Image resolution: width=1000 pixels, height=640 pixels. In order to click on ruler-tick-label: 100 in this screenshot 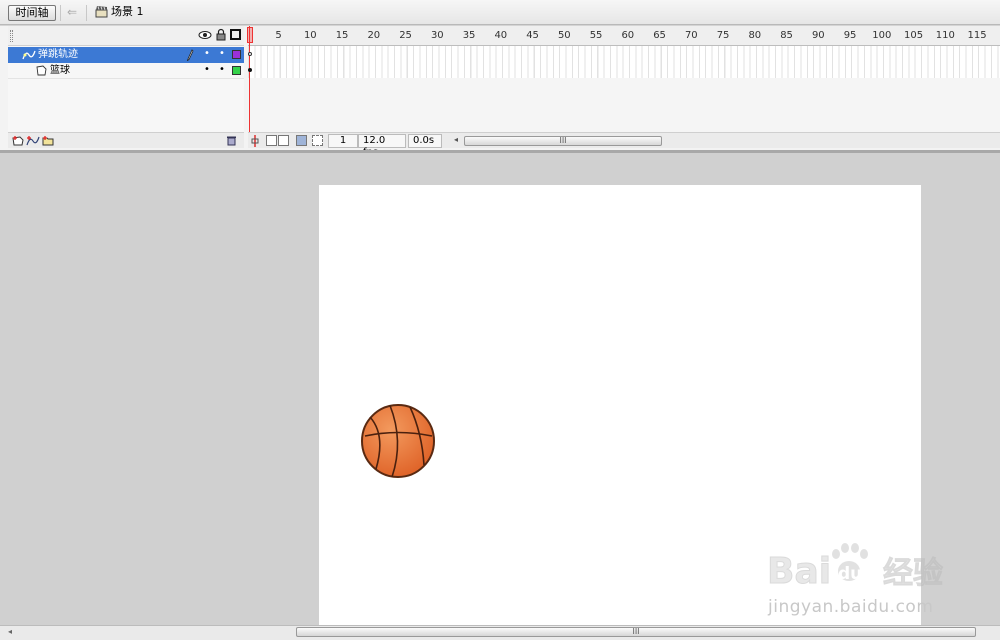, I will do `click(882, 35)`.